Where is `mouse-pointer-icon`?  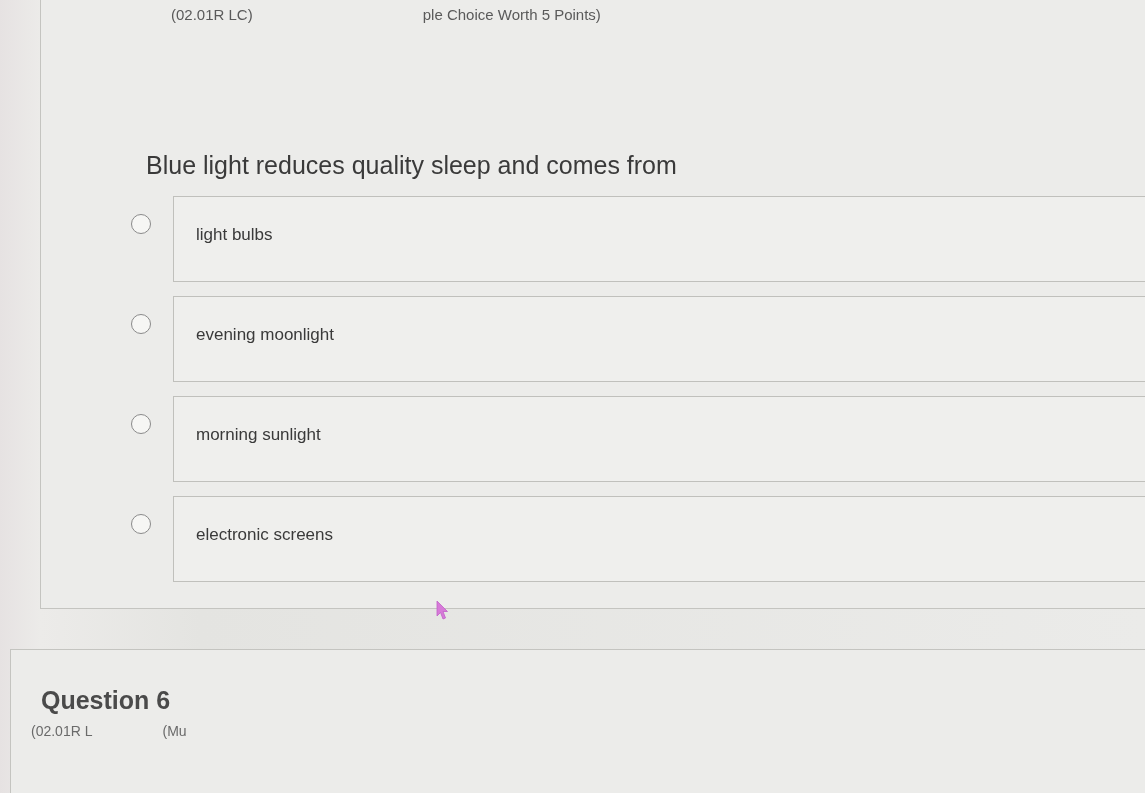
mouse-pointer-icon is located at coordinates (442, 610).